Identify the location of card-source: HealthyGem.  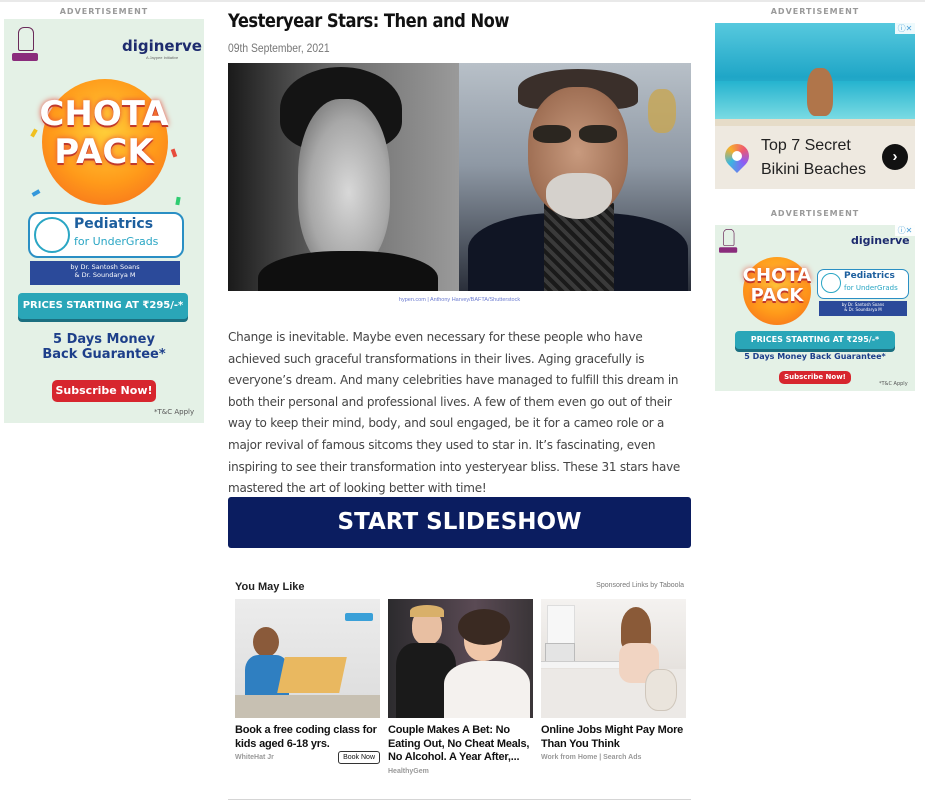
(408, 771).